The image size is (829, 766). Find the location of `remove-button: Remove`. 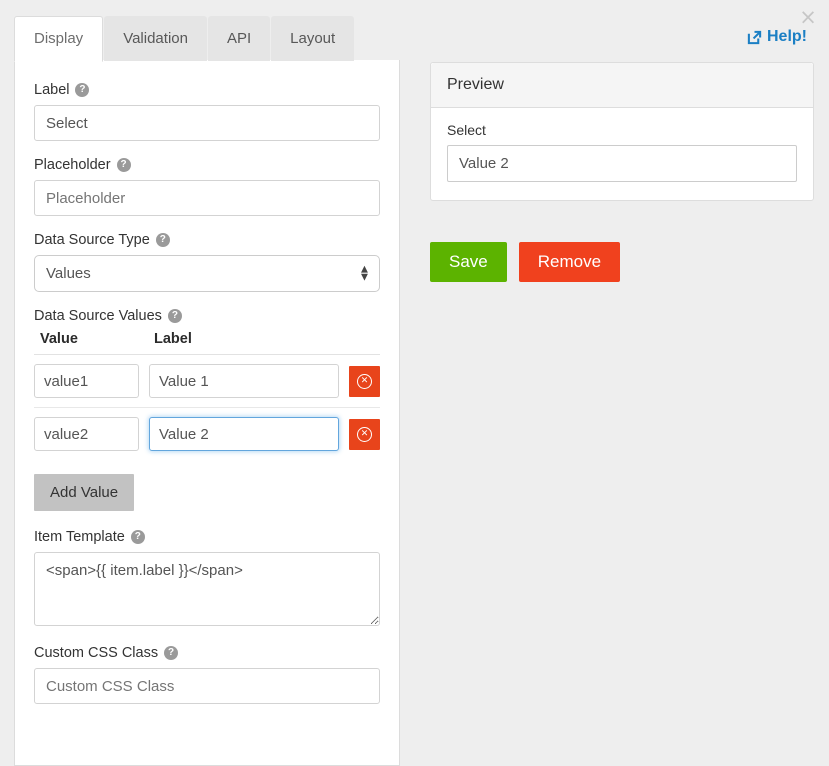

remove-button: Remove is located at coordinates (569, 262).